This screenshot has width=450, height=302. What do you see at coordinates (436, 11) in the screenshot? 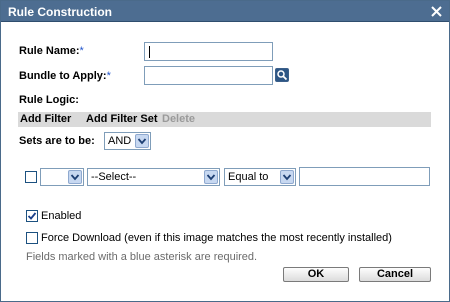
I see `close-icon` at bounding box center [436, 11].